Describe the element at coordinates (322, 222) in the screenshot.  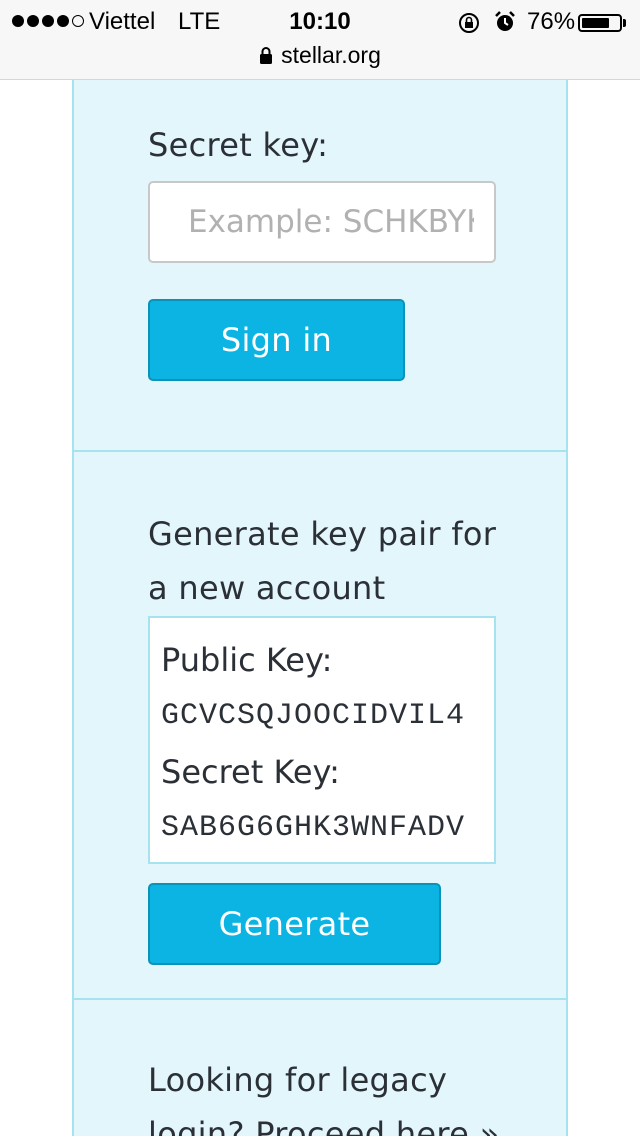
I see `secret-key-input` at that location.